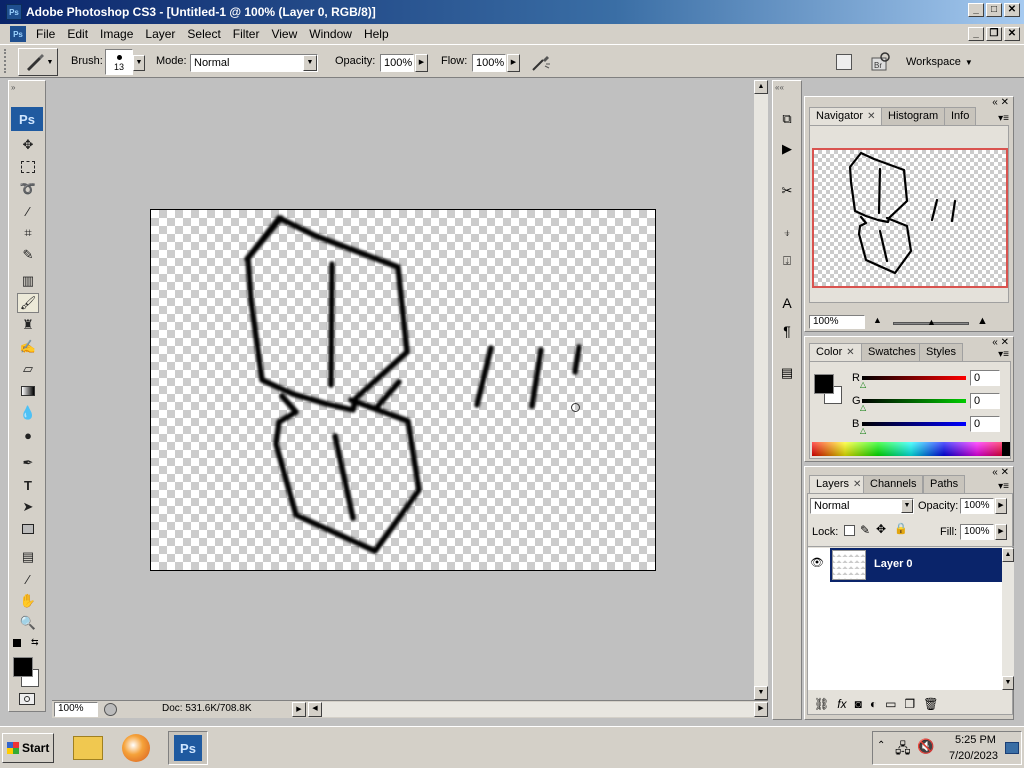  Describe the element at coordinates (913, 116) in the screenshot. I see `tab-histogram: Histogram` at that location.